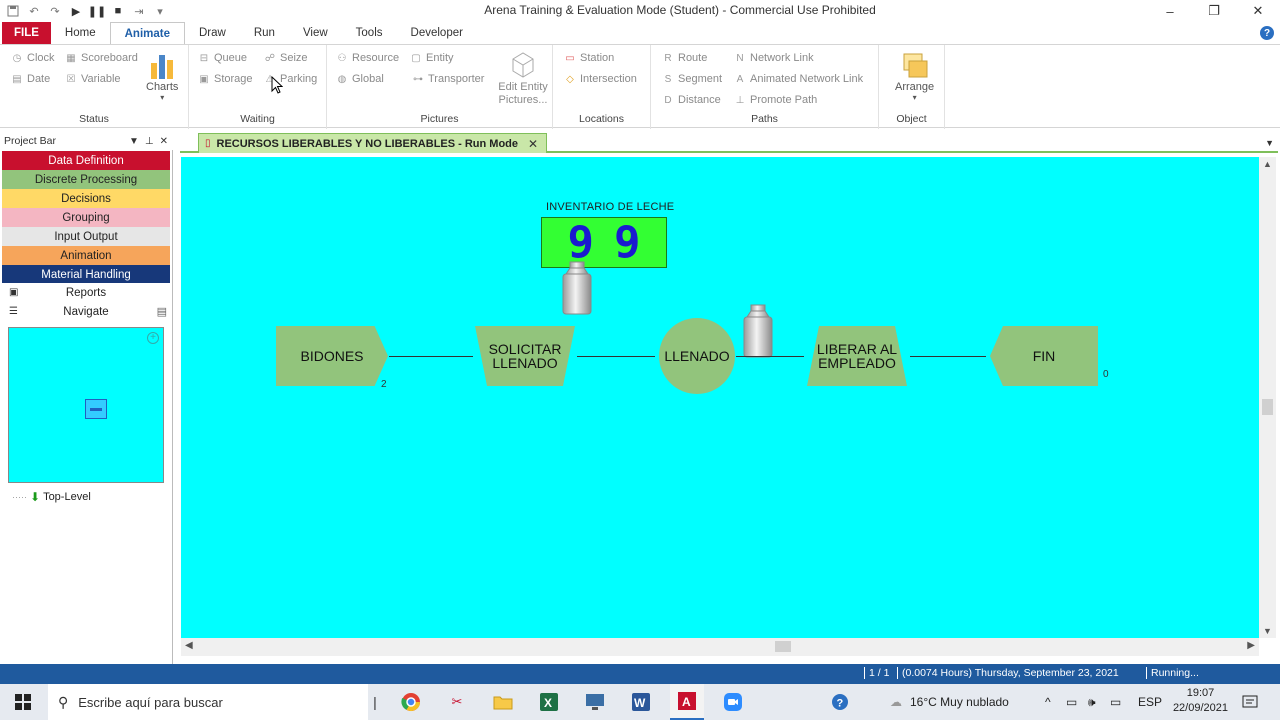 This screenshot has width=1280, height=720. What do you see at coordinates (549, 702) in the screenshot?
I see `excel-icon: X` at bounding box center [549, 702].